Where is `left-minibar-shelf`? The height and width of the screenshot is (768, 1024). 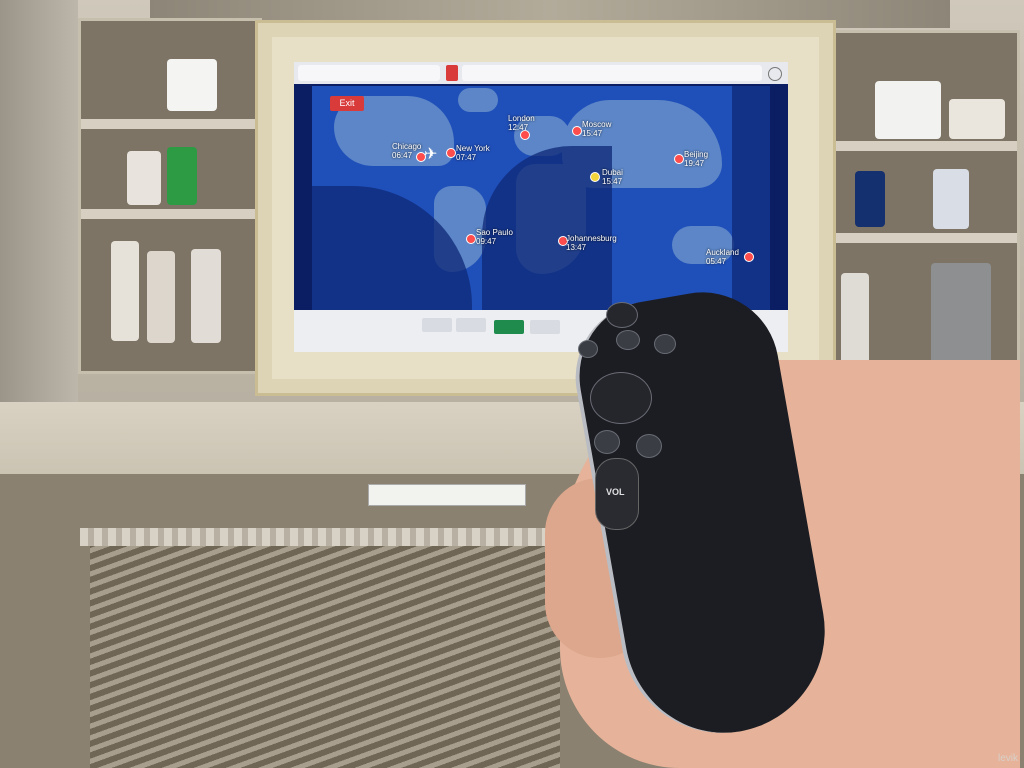 left-minibar-shelf is located at coordinates (170, 196).